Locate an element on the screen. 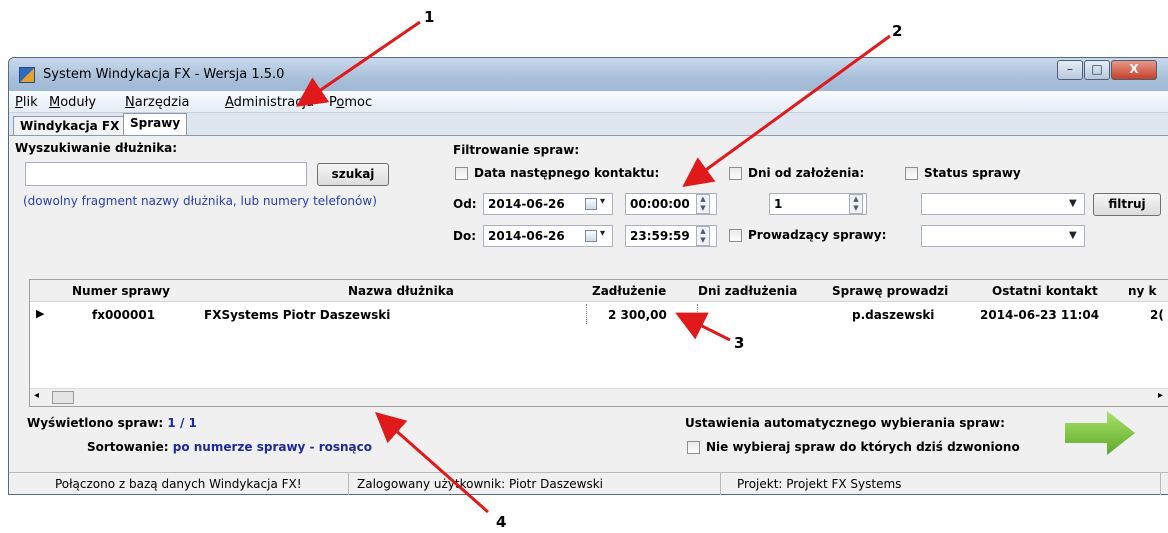 This screenshot has height=533, width=1168. annotation-4: 4 is located at coordinates (501, 522).